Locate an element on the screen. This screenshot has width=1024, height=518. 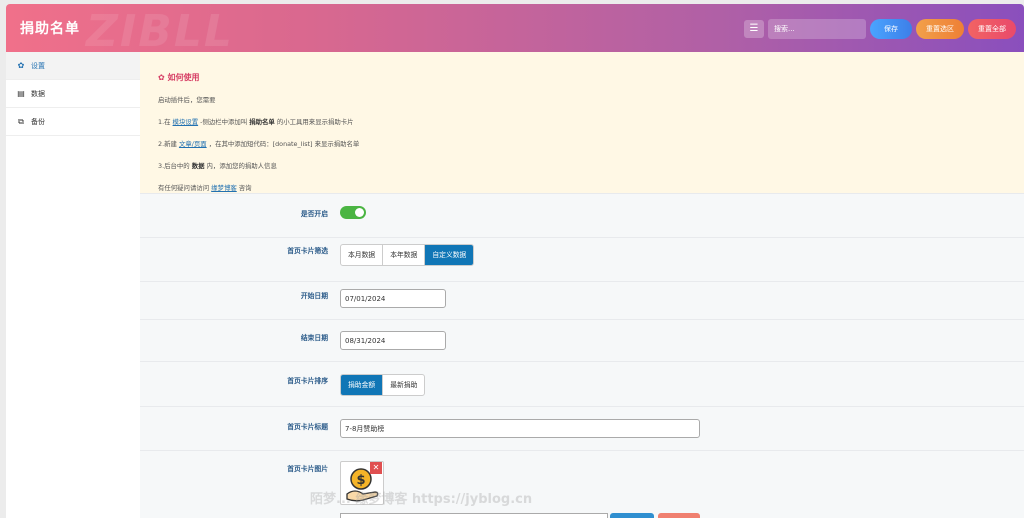
notice-intro: 启动插件后，您需要 is located at coordinates (187, 100).